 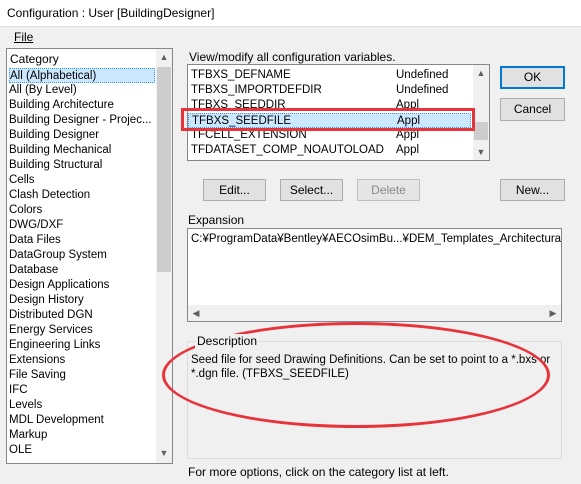 What do you see at coordinates (46, 300) in the screenshot?
I see `category-item: Design History` at bounding box center [46, 300].